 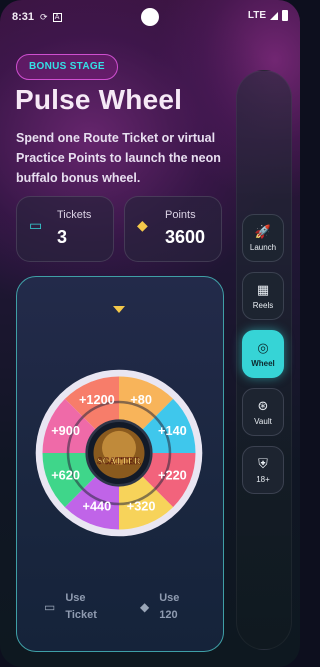 What do you see at coordinates (169, 606) in the screenshot?
I see `use-points-label: Use 120` at bounding box center [169, 606].